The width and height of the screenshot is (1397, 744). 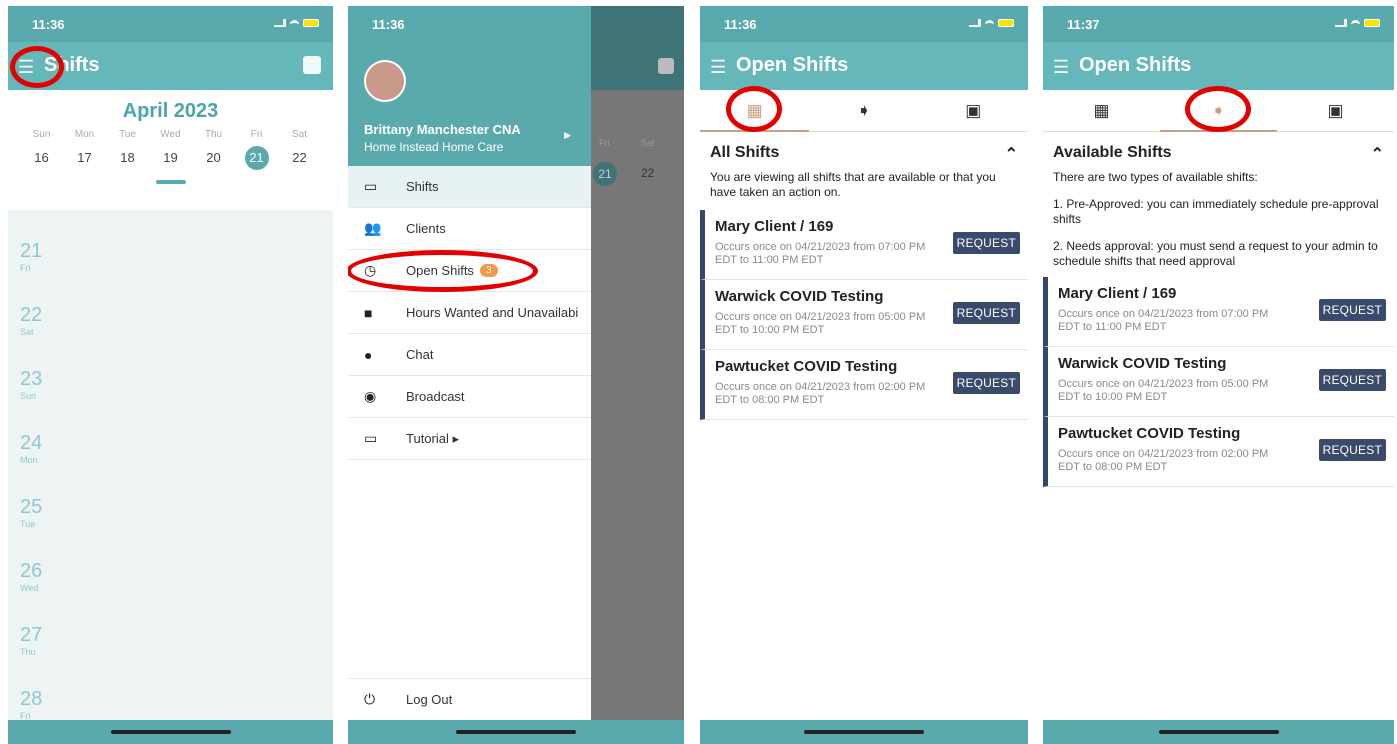 What do you see at coordinates (31, 704) in the screenshot?
I see `day-item: 28 Fri` at bounding box center [31, 704].